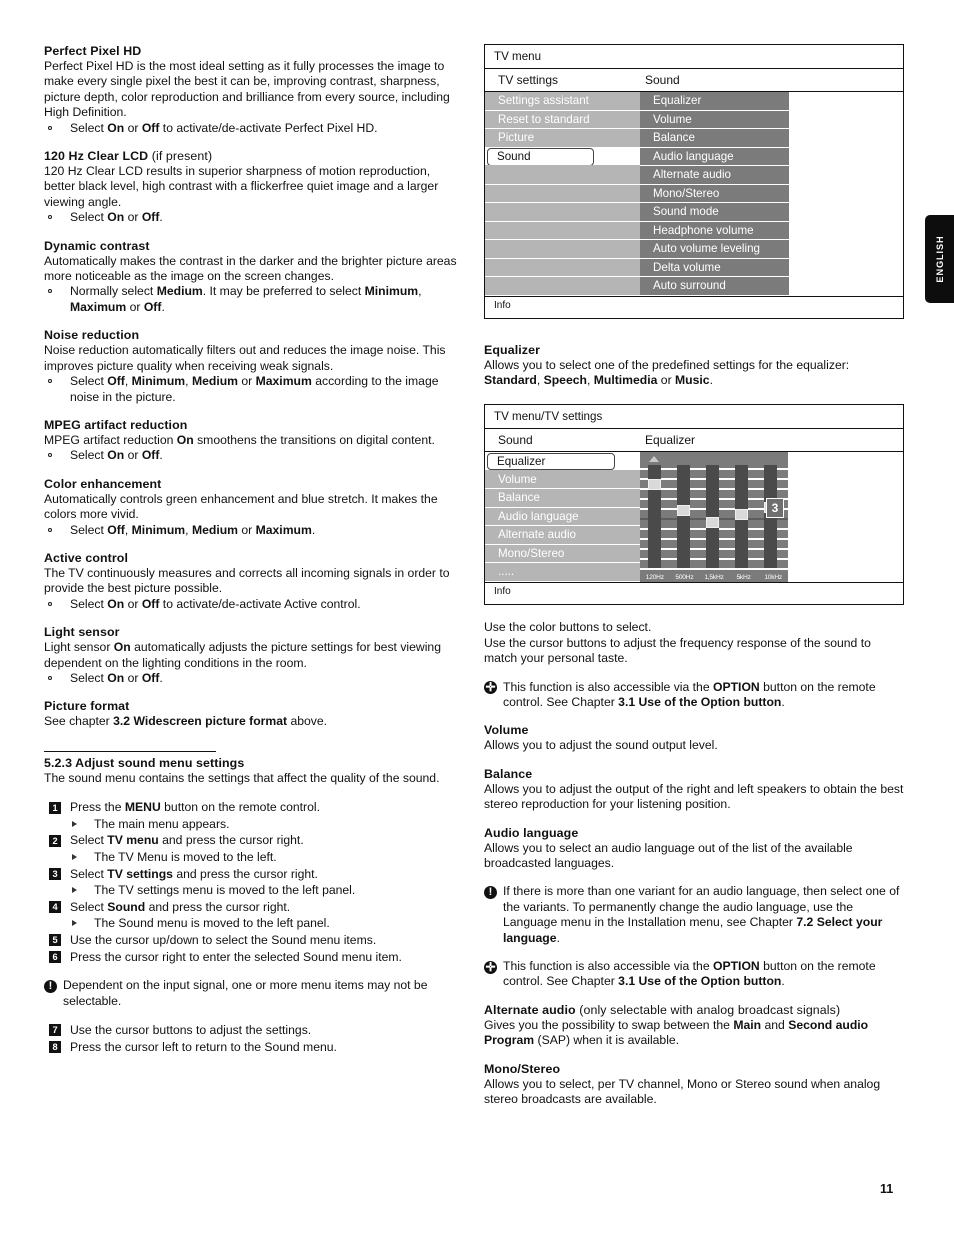  I want to click on eq-freq-label-1-5khz: 1,5kHz, so click(714, 578).